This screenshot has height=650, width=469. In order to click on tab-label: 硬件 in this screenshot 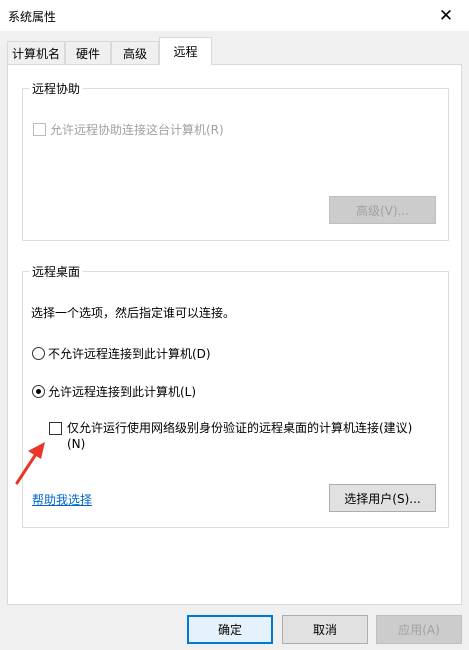, I will do `click(87, 53)`.